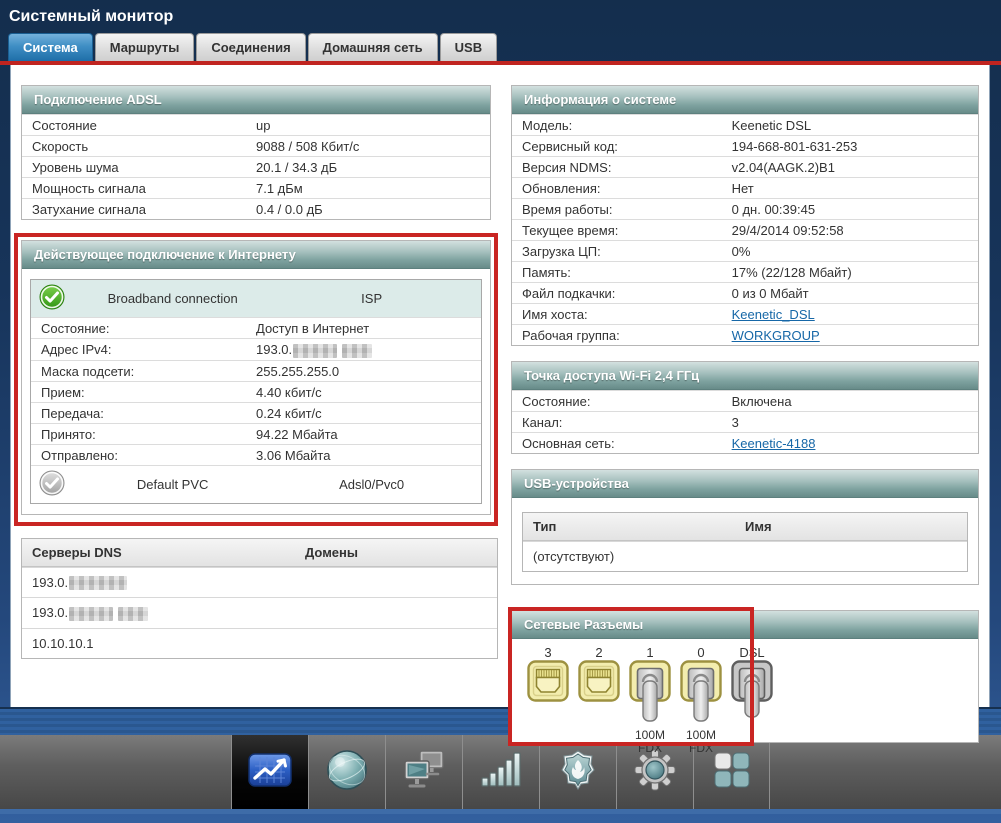 The image size is (1001, 823). What do you see at coordinates (64, 125) in the screenshot?
I see `row-label: Состояние` at bounding box center [64, 125].